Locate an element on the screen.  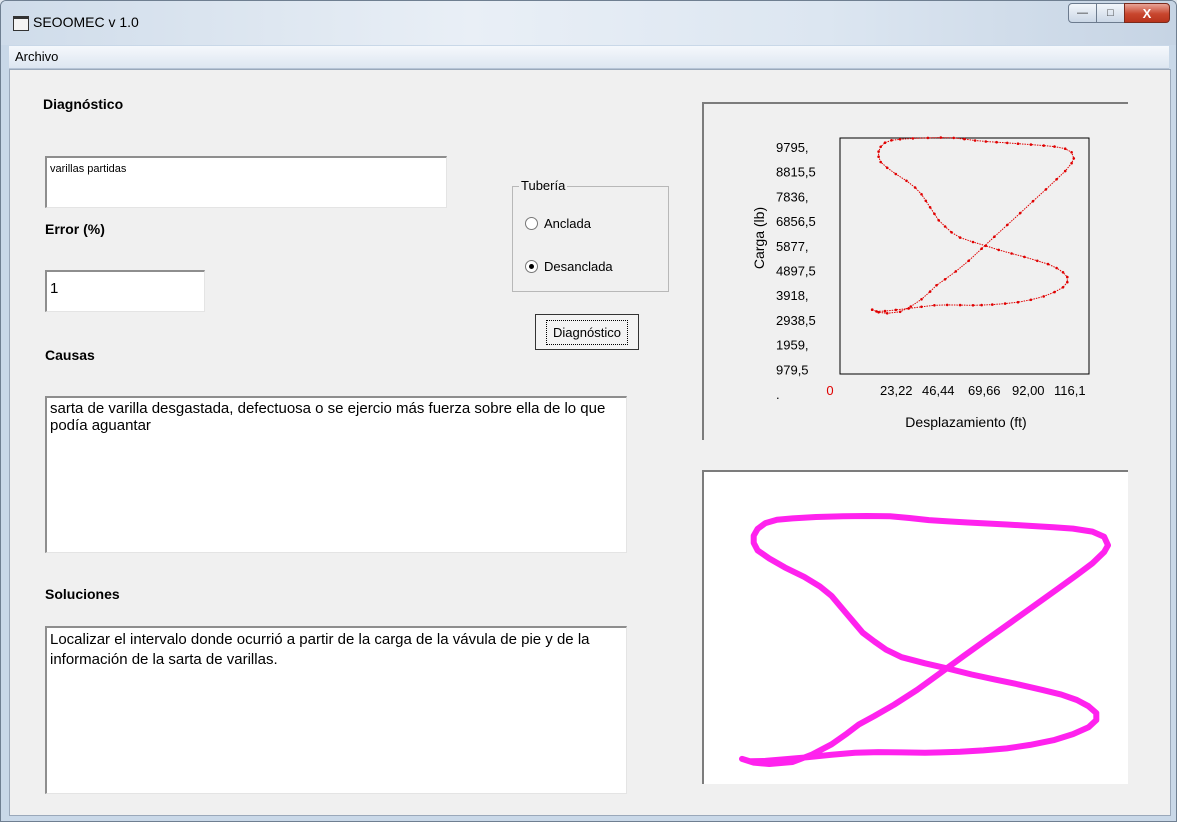
menu-bar: Archivo is located at coordinates (589, 57).